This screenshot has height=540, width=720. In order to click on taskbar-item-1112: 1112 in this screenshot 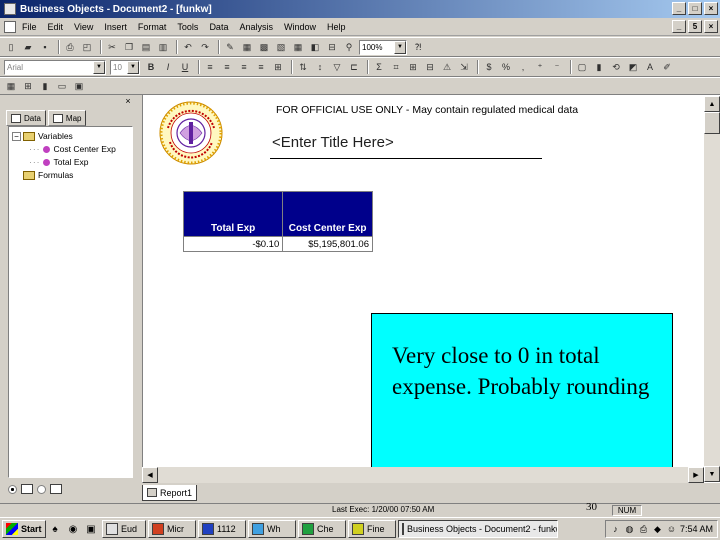, I will do `click(222, 529)`.